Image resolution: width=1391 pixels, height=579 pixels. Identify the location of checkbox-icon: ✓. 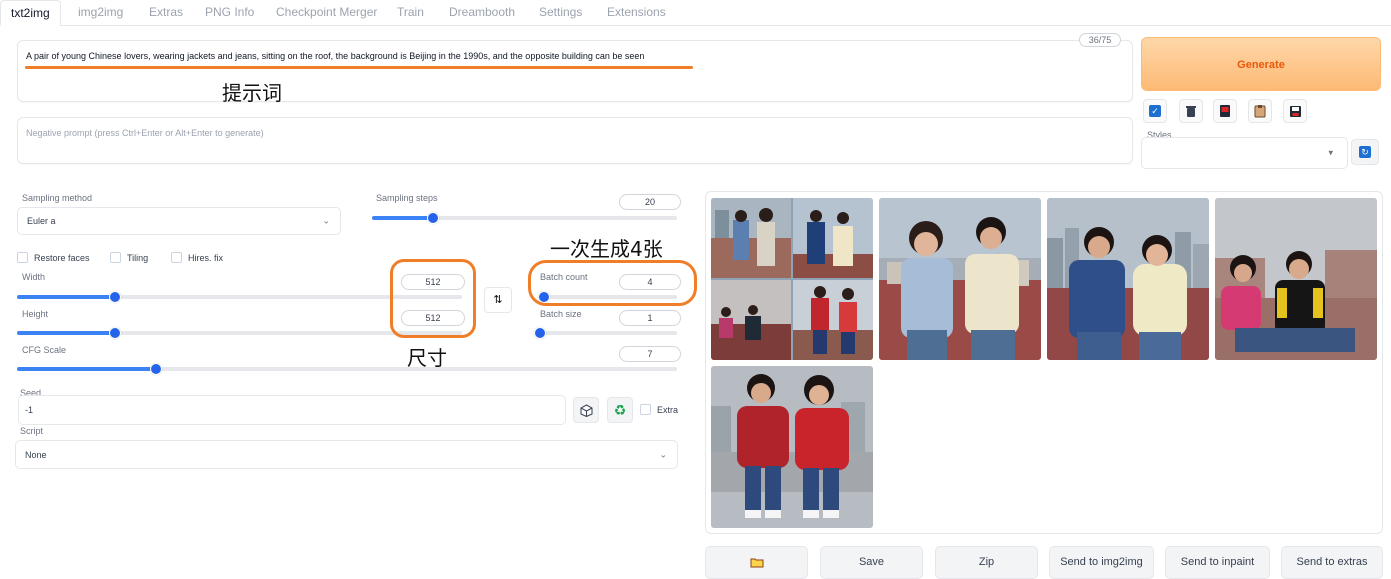
(1155, 111).